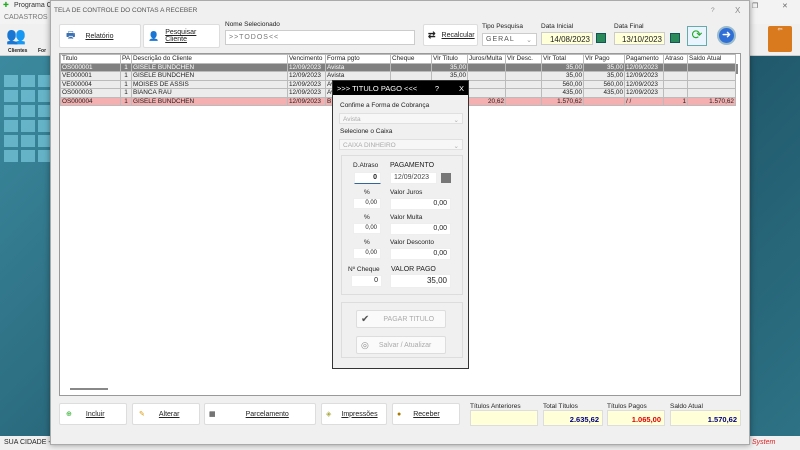  I want to click on relatorio-button: 🖶 Relatório, so click(100, 36).